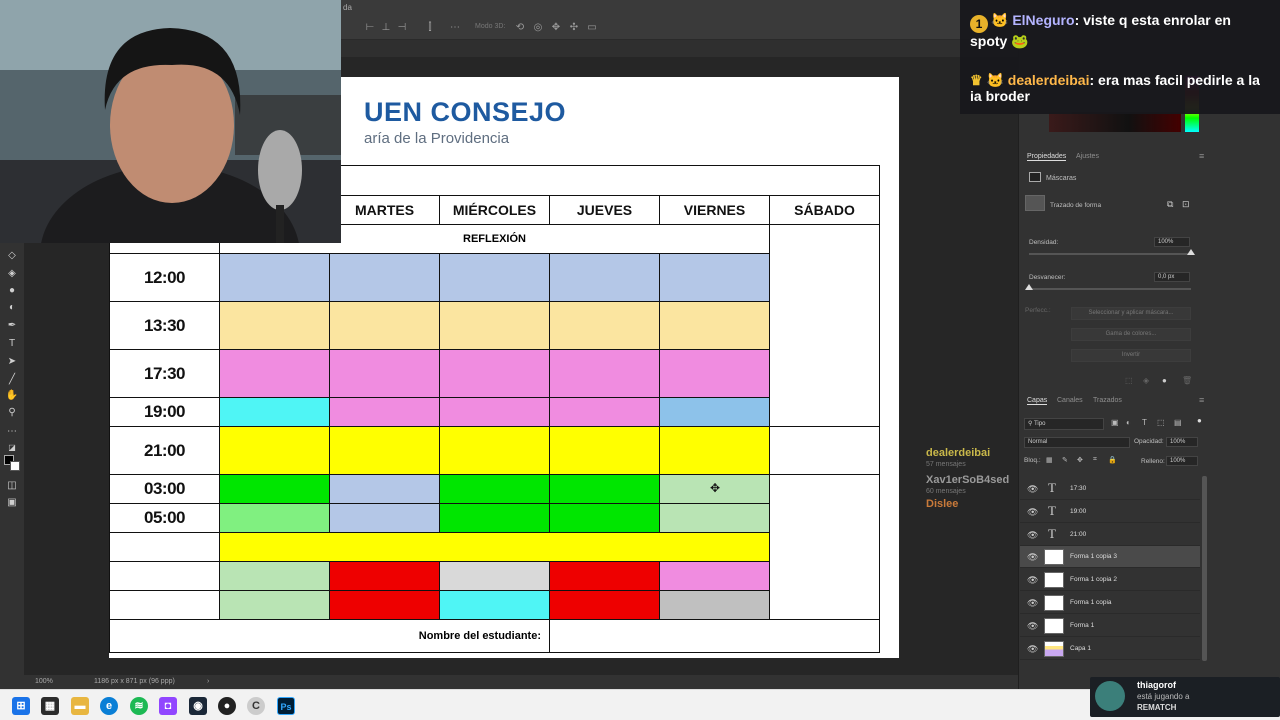 This screenshot has height=720, width=1280. I want to click on layer-row: 👁 T 19:00, so click(1110, 512).